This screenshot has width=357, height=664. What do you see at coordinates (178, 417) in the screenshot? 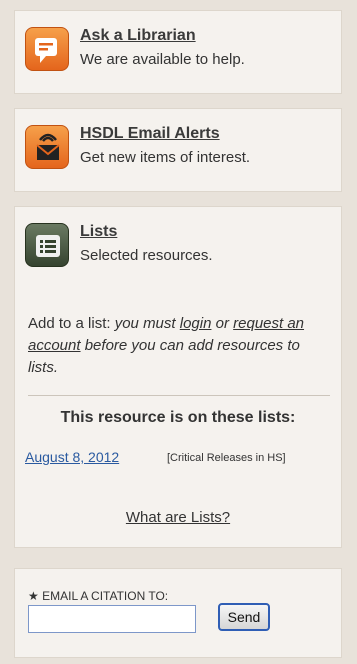
I see `on-lists-heading: This resource is on these lists:` at bounding box center [178, 417].